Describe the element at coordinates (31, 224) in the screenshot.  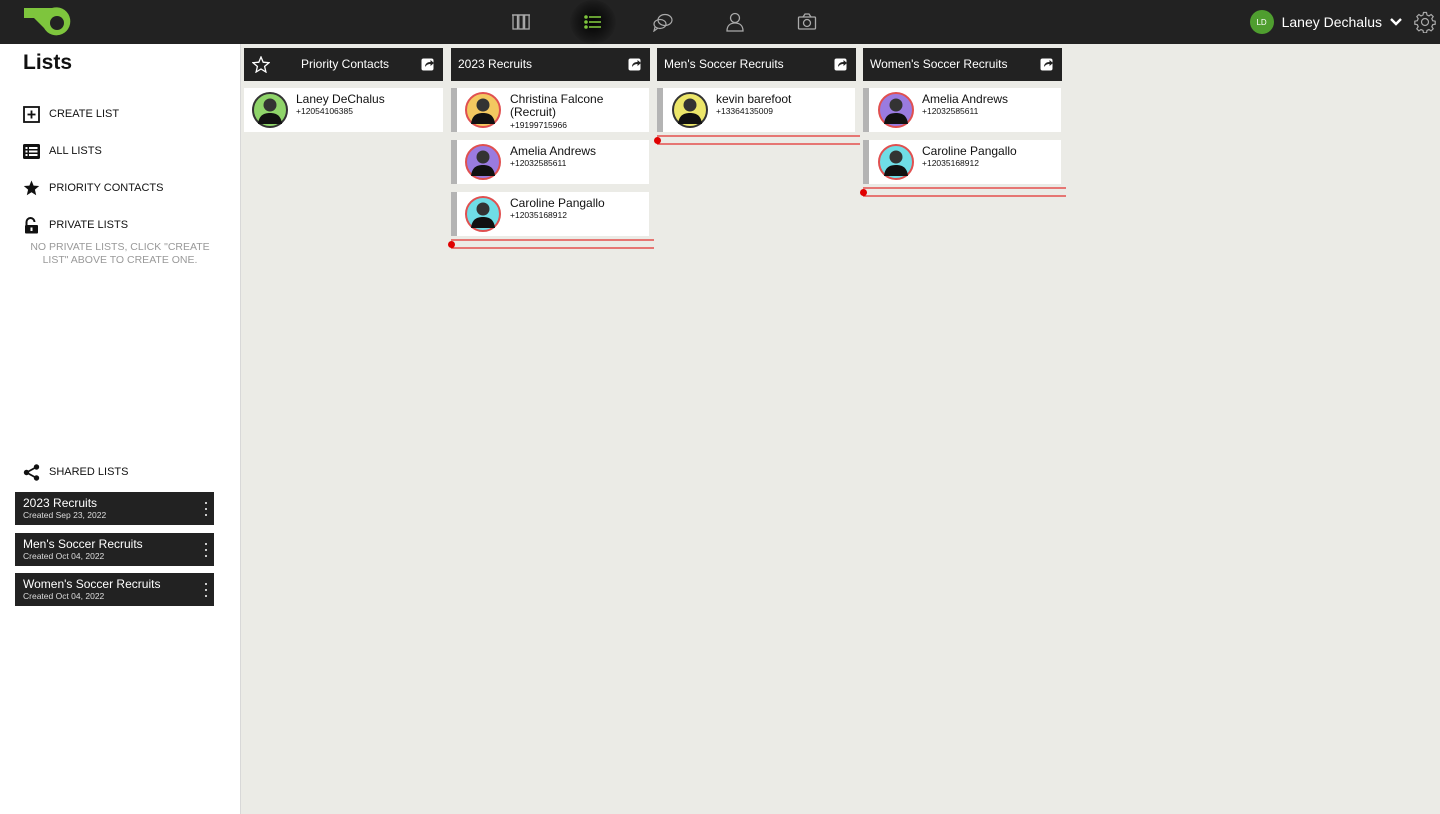
I see `unlock-icon` at that location.